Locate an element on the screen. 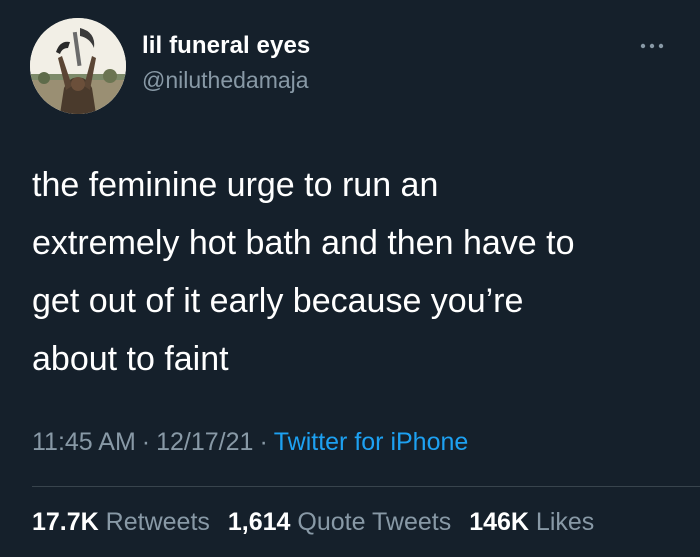 This screenshot has width=700, height=557. ellipsis-icon is located at coordinates (652, 46).